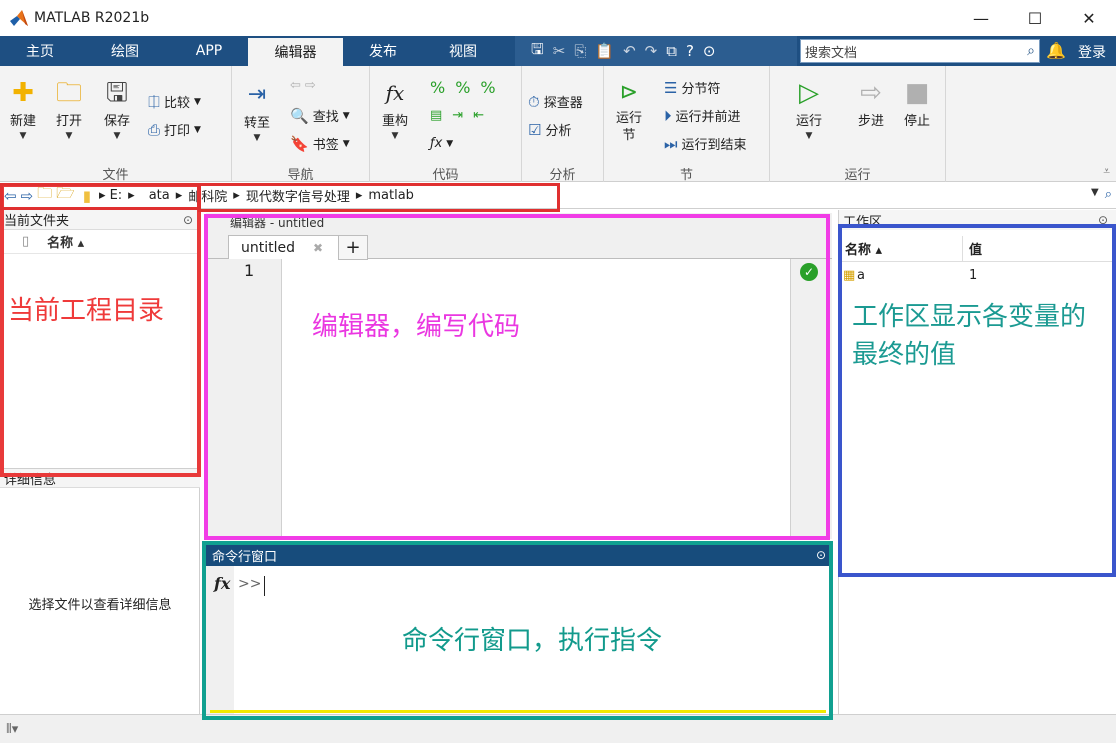  I want to click on paste-icon: 📋, so click(604, 51).